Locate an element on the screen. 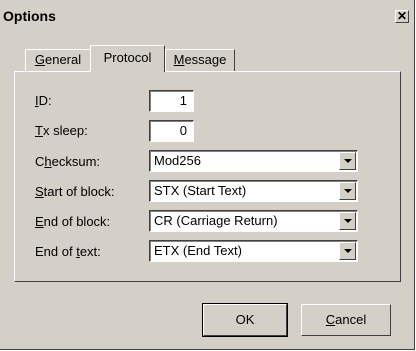 Image resolution: width=416 pixels, height=351 pixels. cancel-button: Cancel is located at coordinates (346, 320).